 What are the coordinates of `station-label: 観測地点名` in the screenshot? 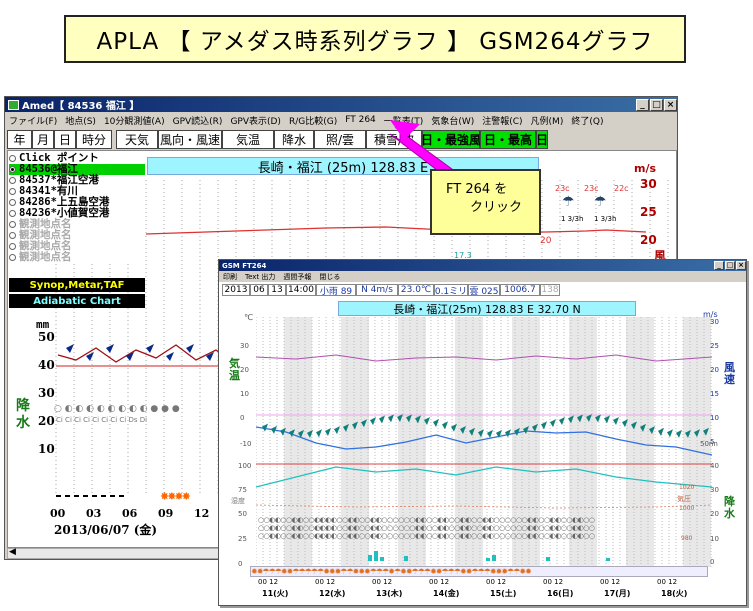 It's located at (45, 257).